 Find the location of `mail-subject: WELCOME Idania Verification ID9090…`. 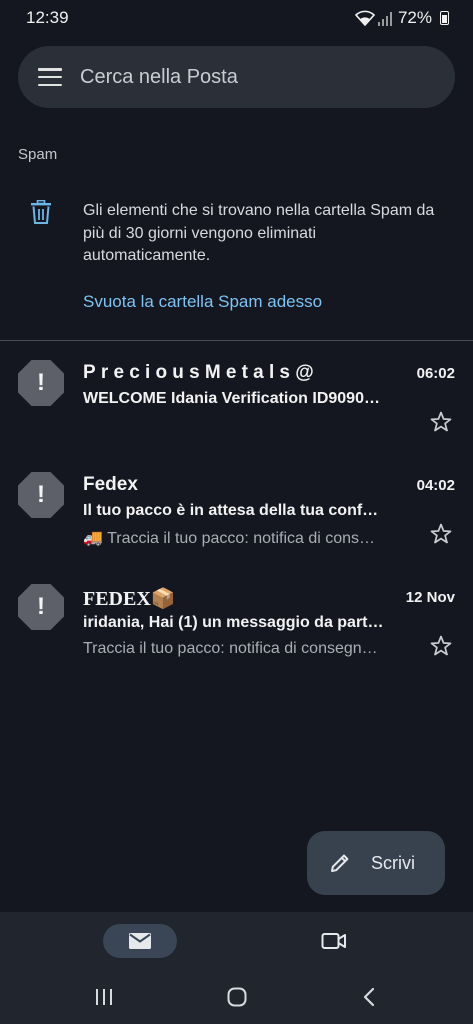

mail-subject: WELCOME Idania Verification ID9090… is located at coordinates (231, 398).